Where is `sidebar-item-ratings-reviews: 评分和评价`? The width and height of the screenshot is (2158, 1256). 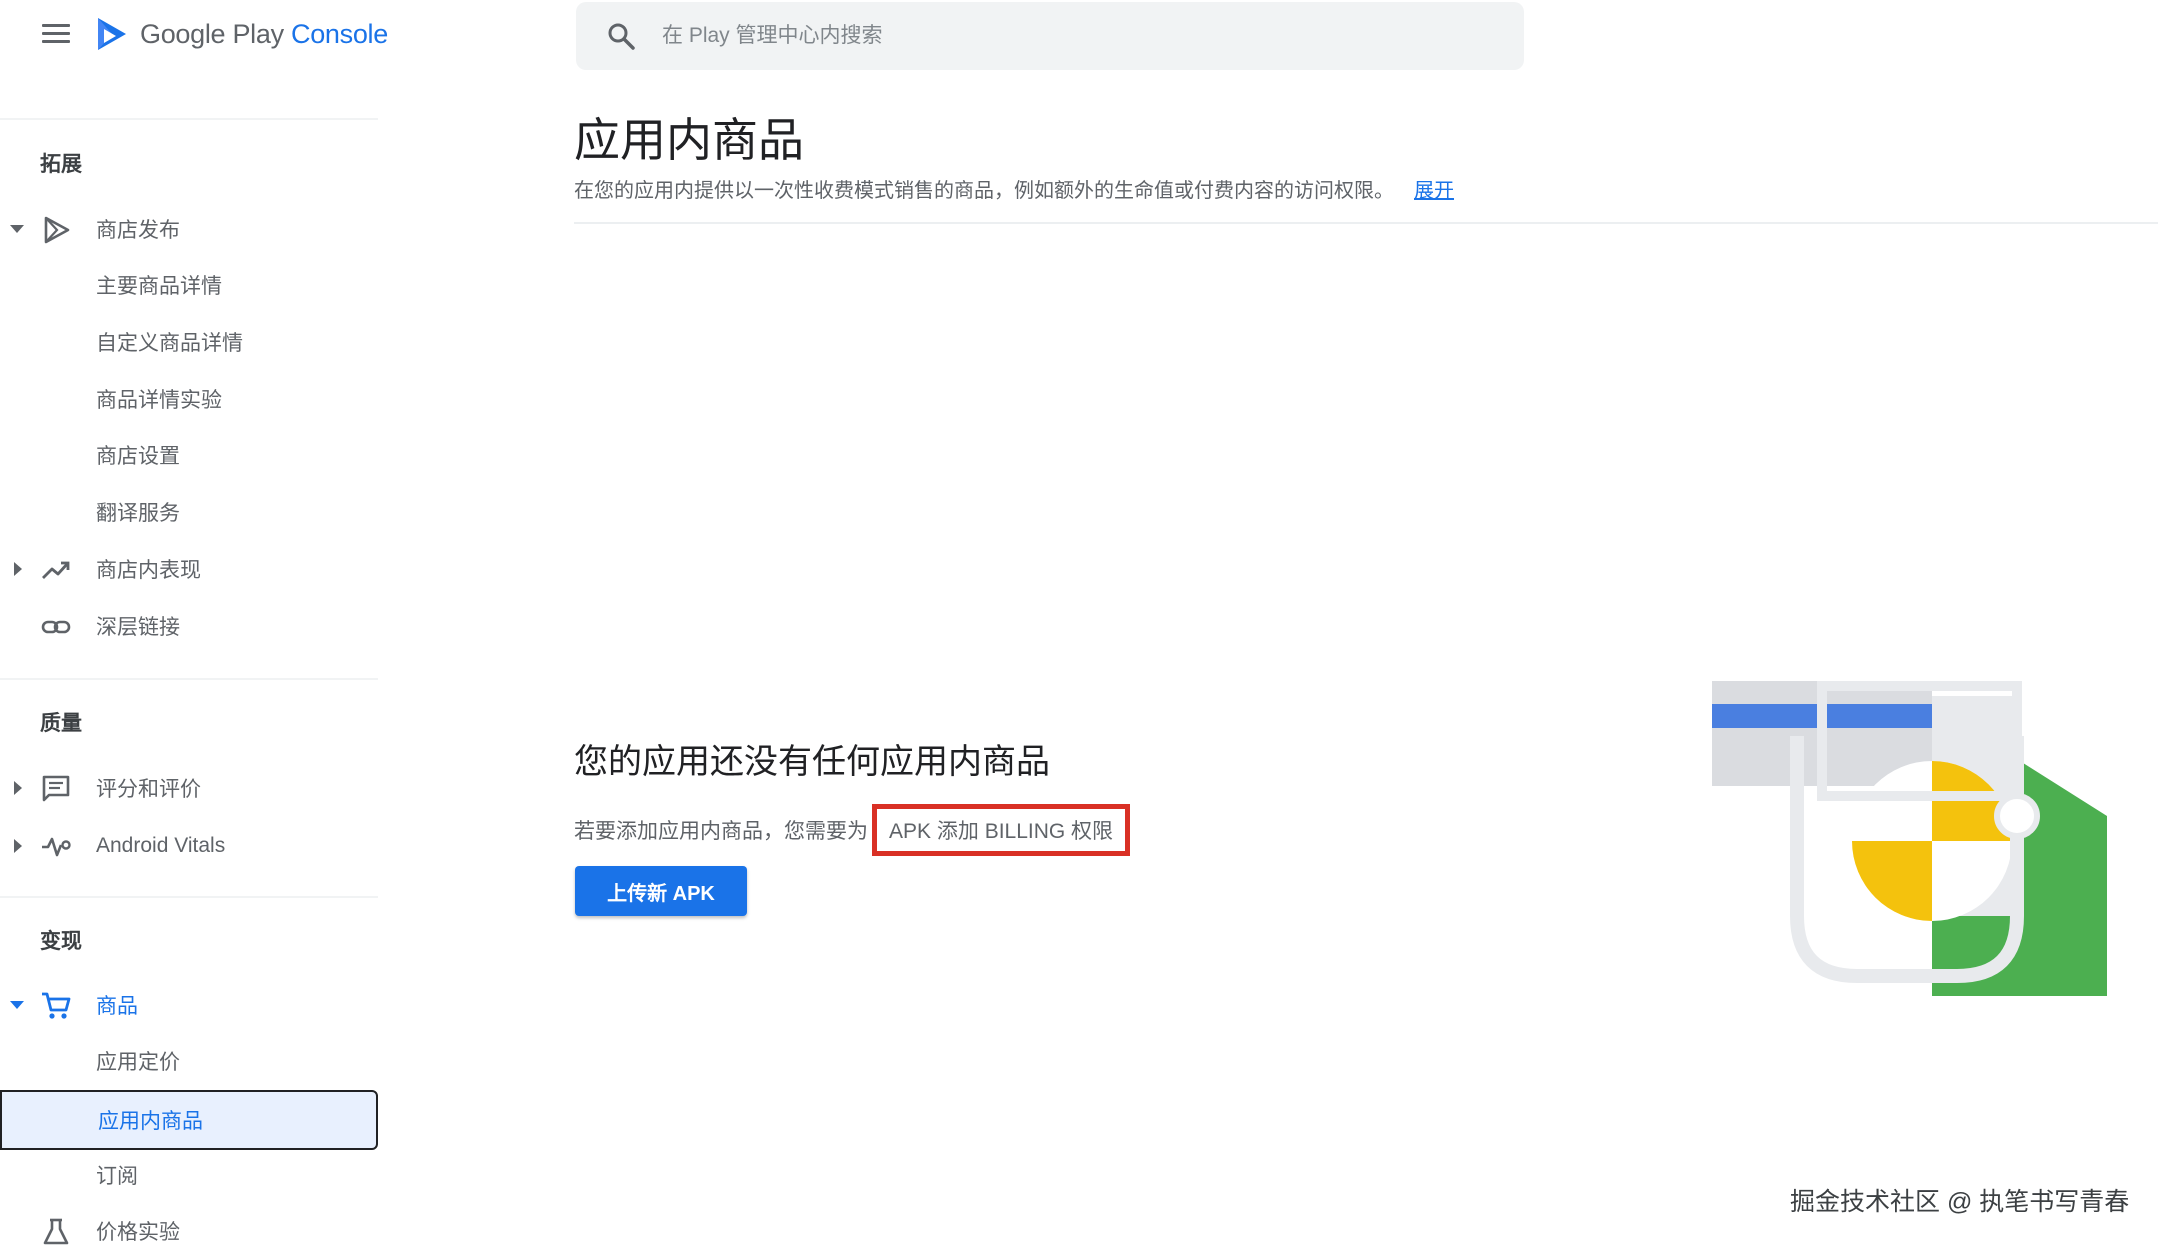 sidebar-item-ratings-reviews: 评分和评价 is located at coordinates (189, 788).